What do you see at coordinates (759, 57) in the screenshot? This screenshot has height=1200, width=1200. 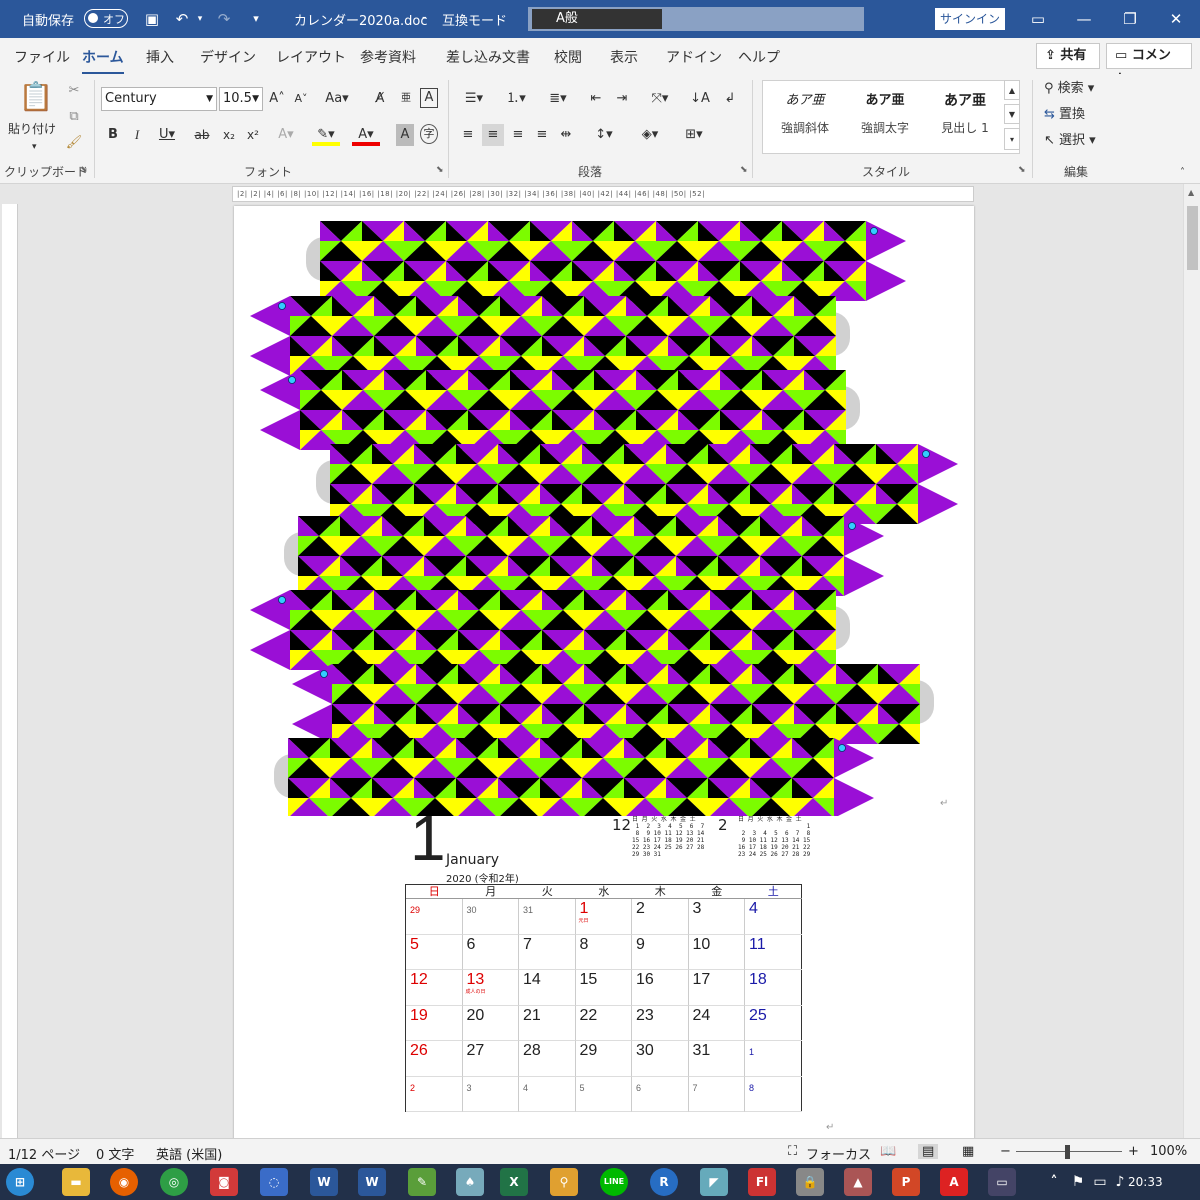 I see `tab-help: ヘルプ` at bounding box center [759, 57].